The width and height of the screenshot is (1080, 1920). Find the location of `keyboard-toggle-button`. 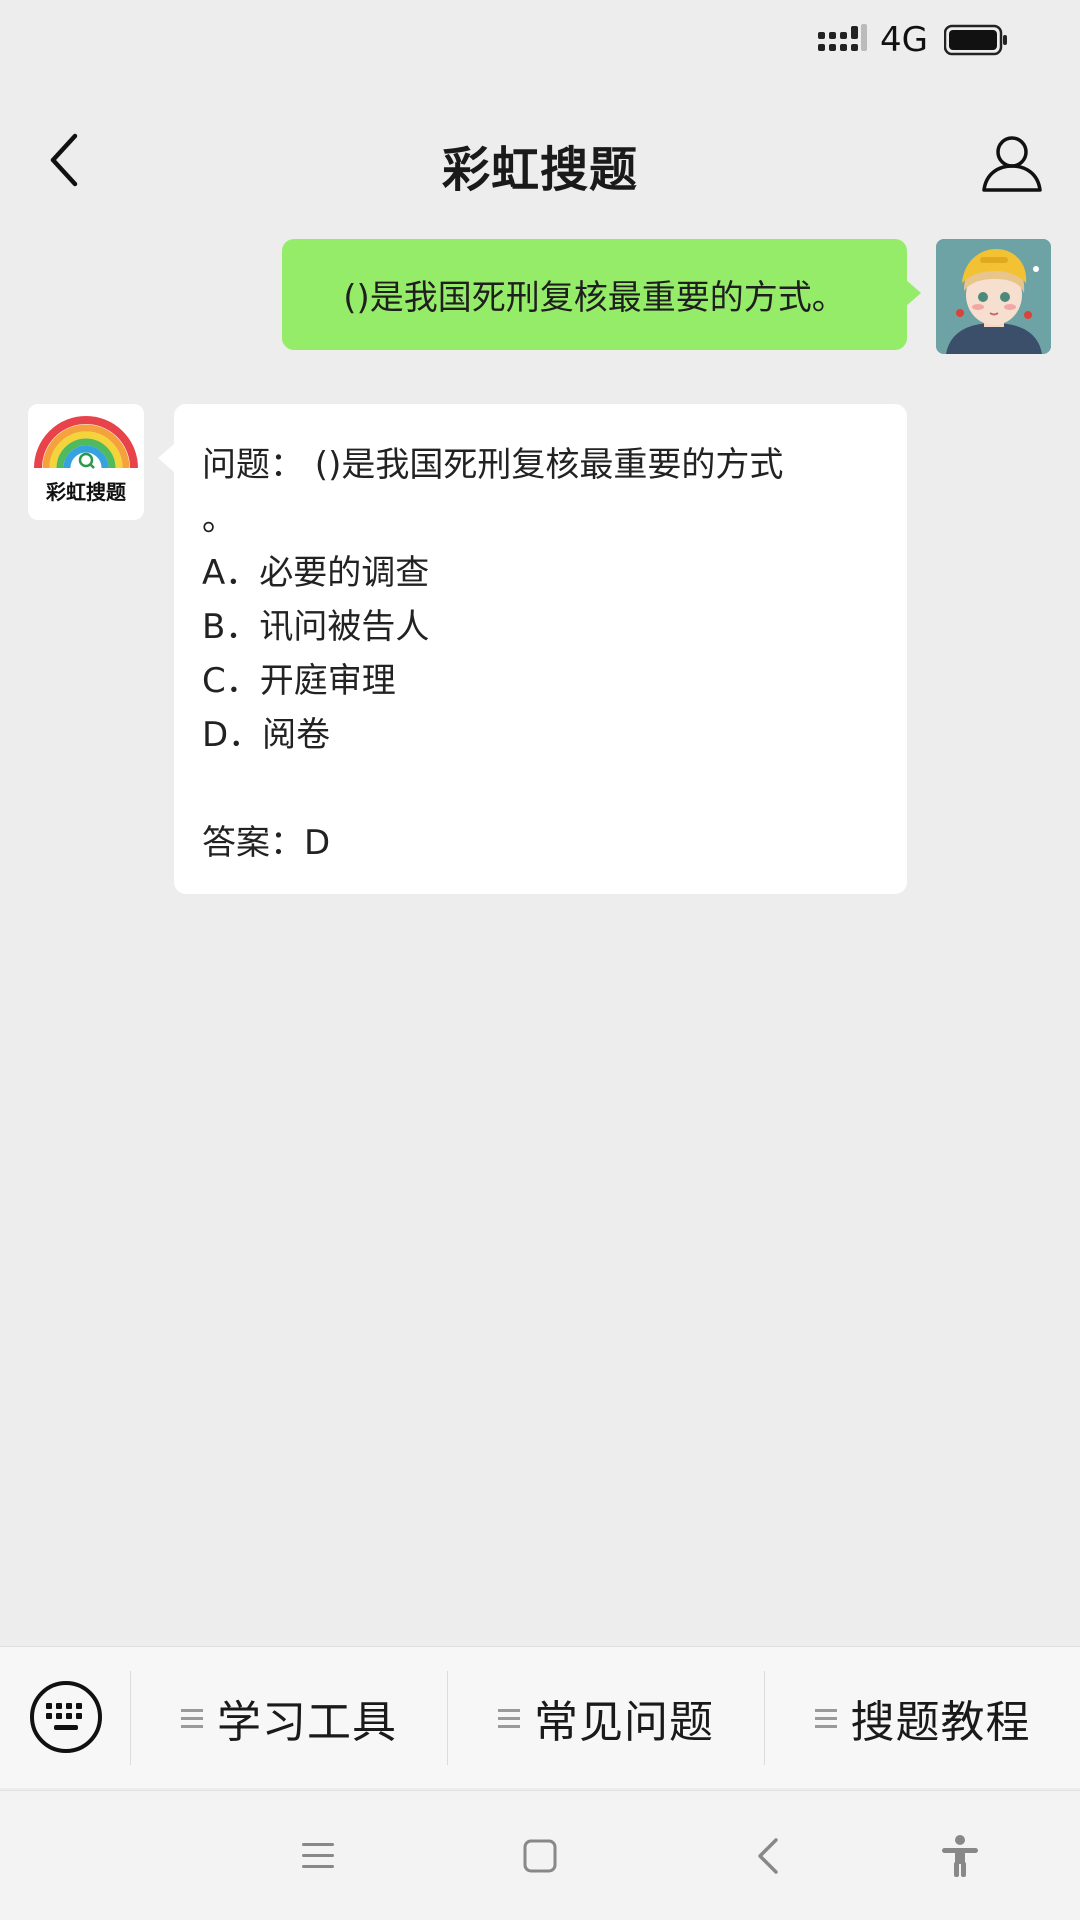

keyboard-toggle-button is located at coordinates (66, 1717).